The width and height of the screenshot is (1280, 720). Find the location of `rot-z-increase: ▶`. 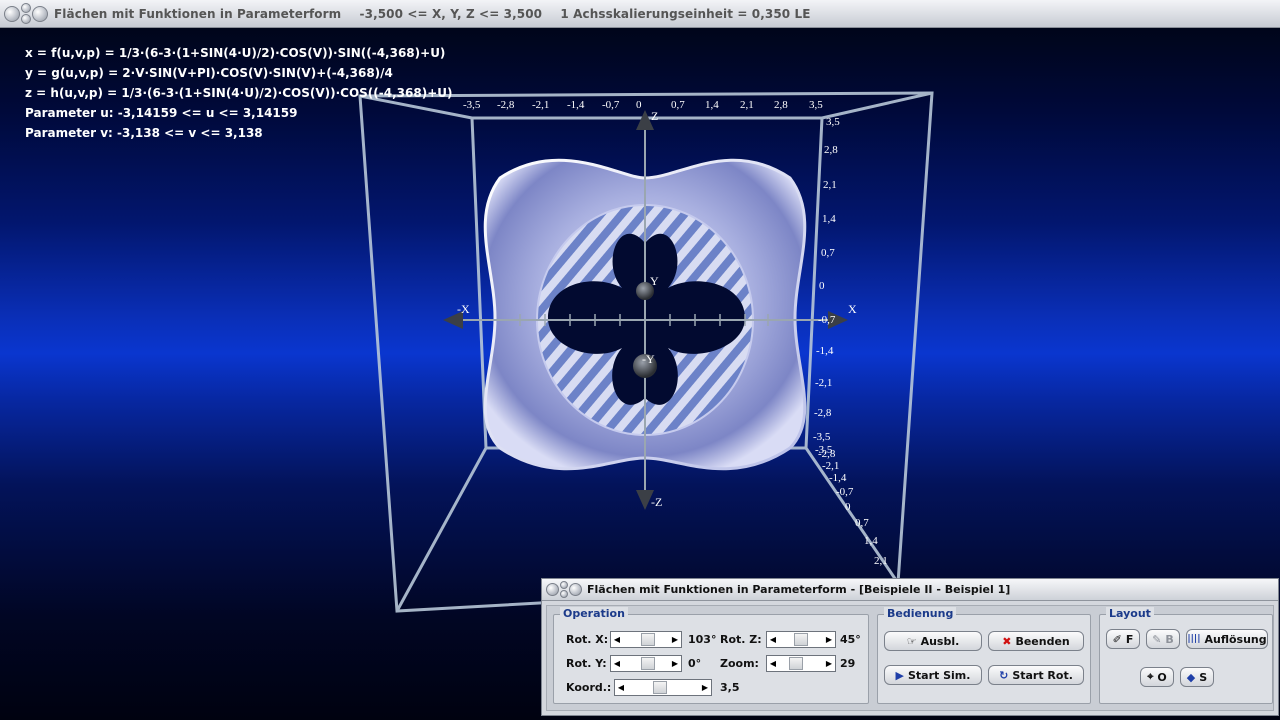

rot-z-increase: ▶ is located at coordinates (829, 639).